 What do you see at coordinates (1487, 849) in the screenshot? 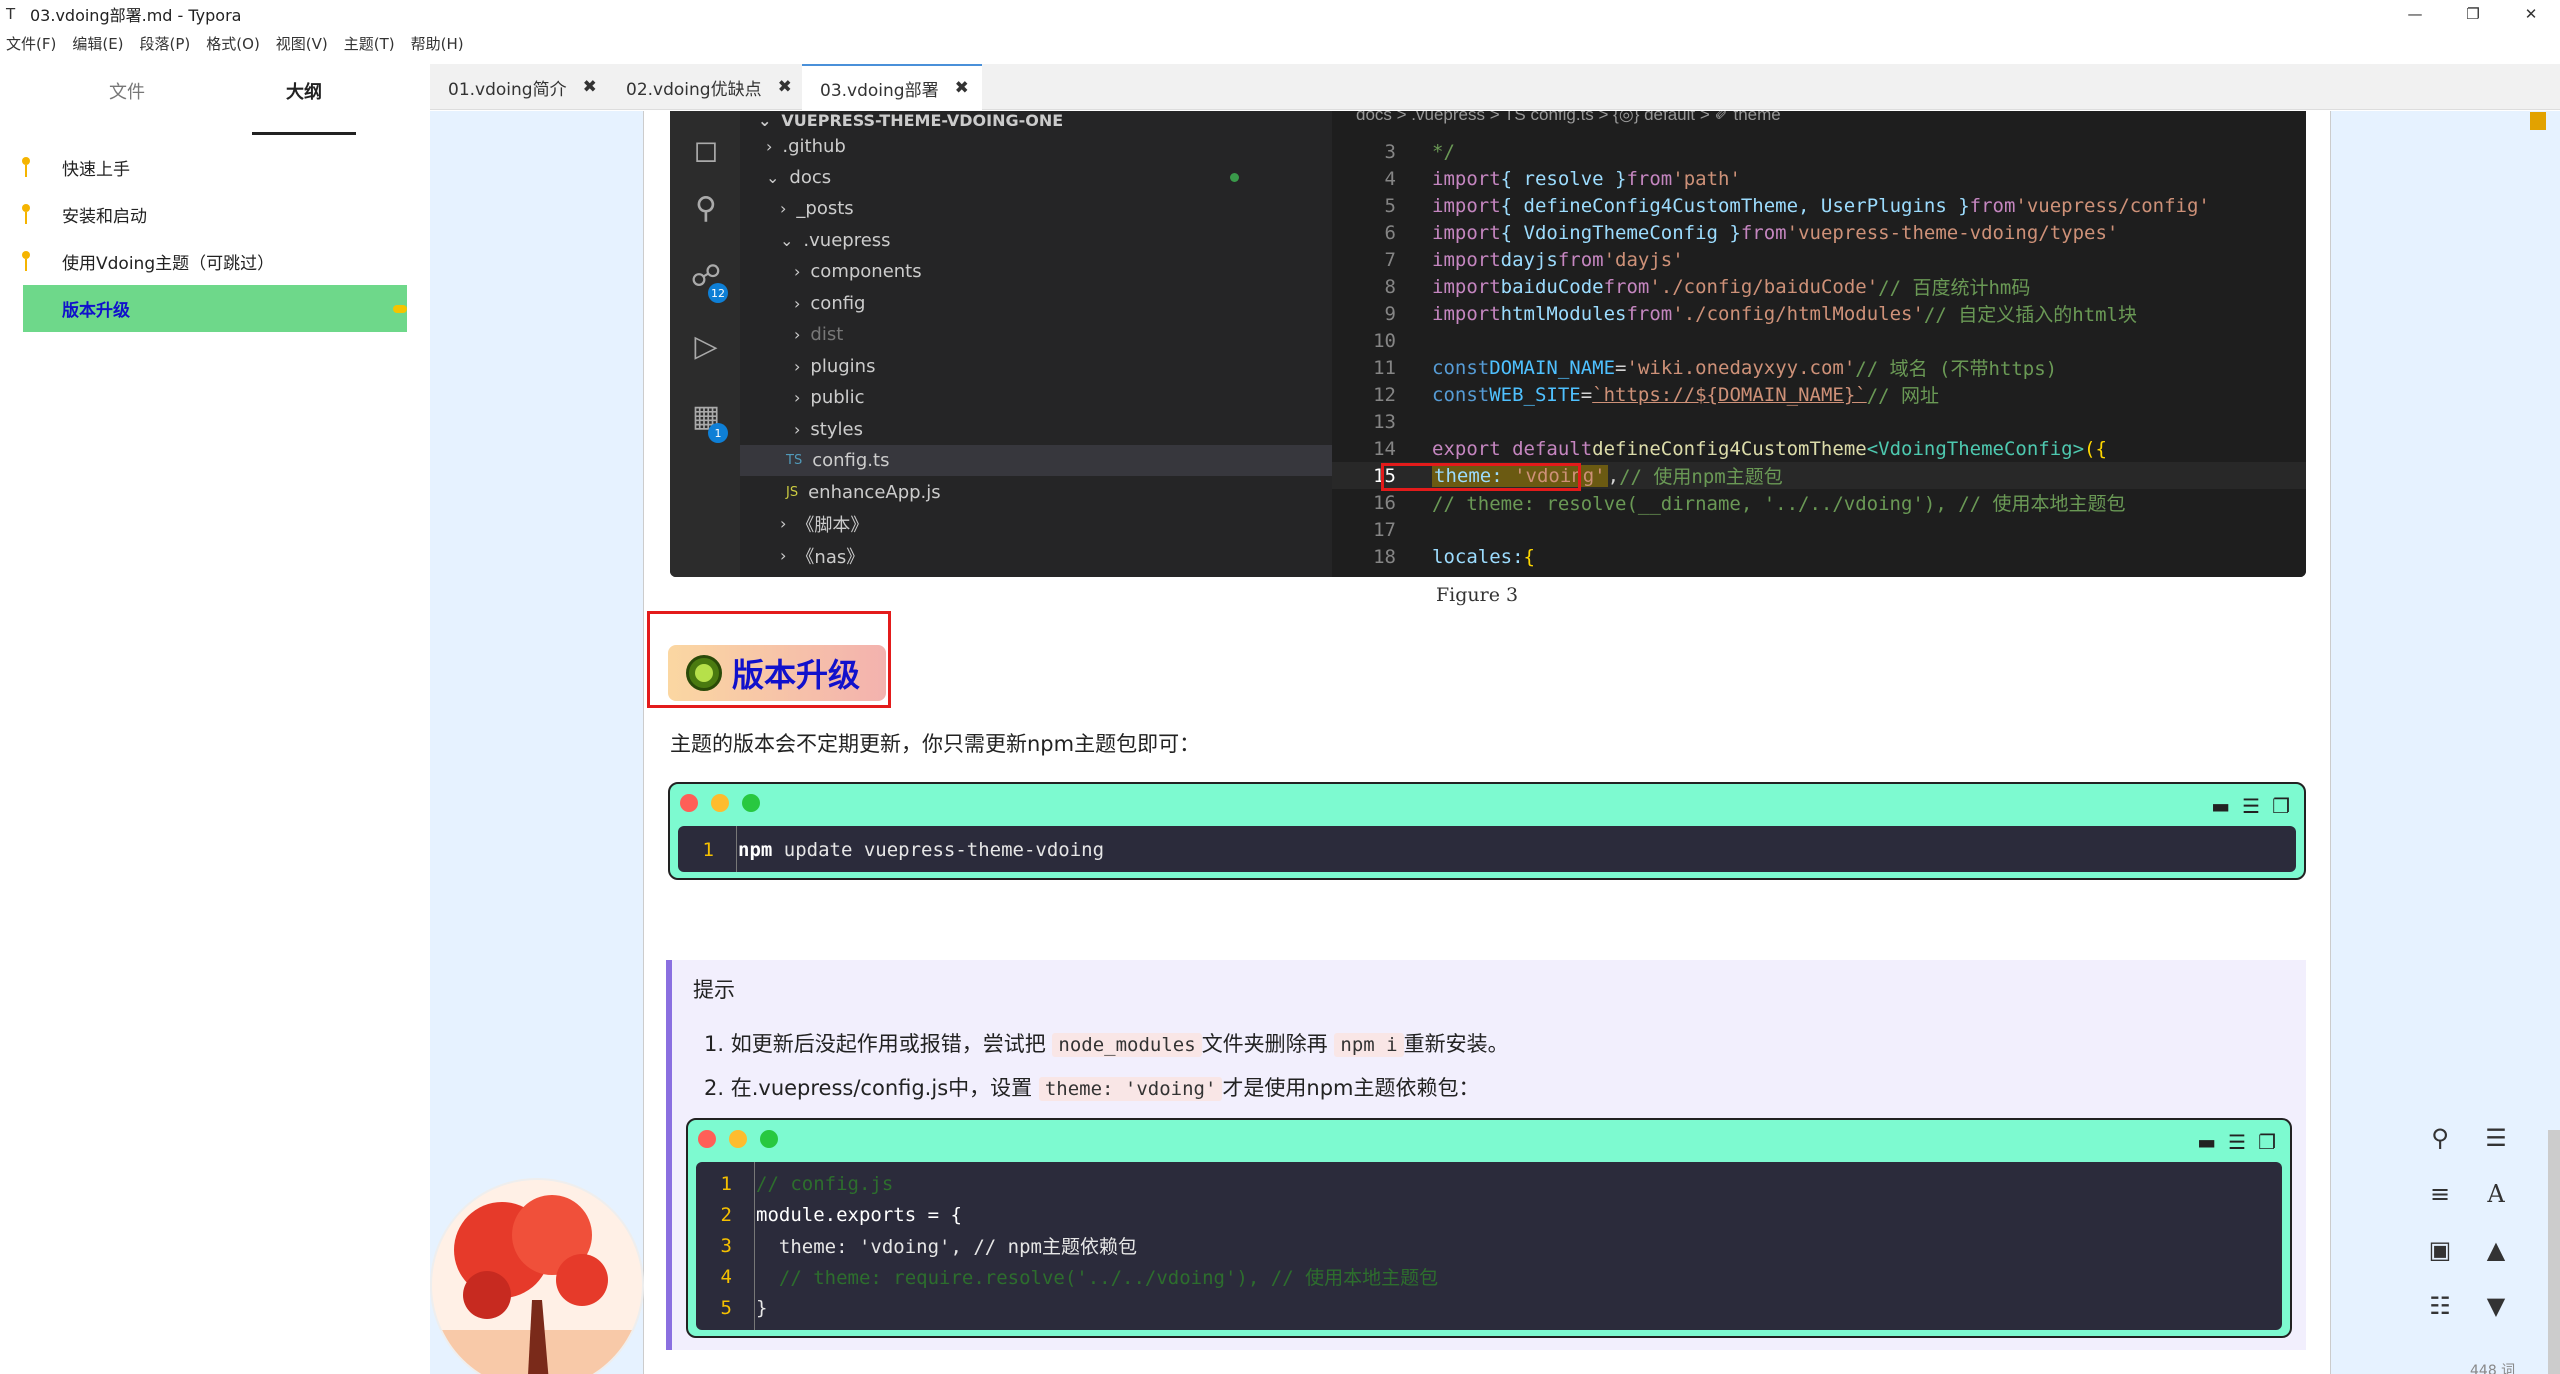
I see `code-content: 1 npm update vuepress-theme-vdoing` at bounding box center [1487, 849].